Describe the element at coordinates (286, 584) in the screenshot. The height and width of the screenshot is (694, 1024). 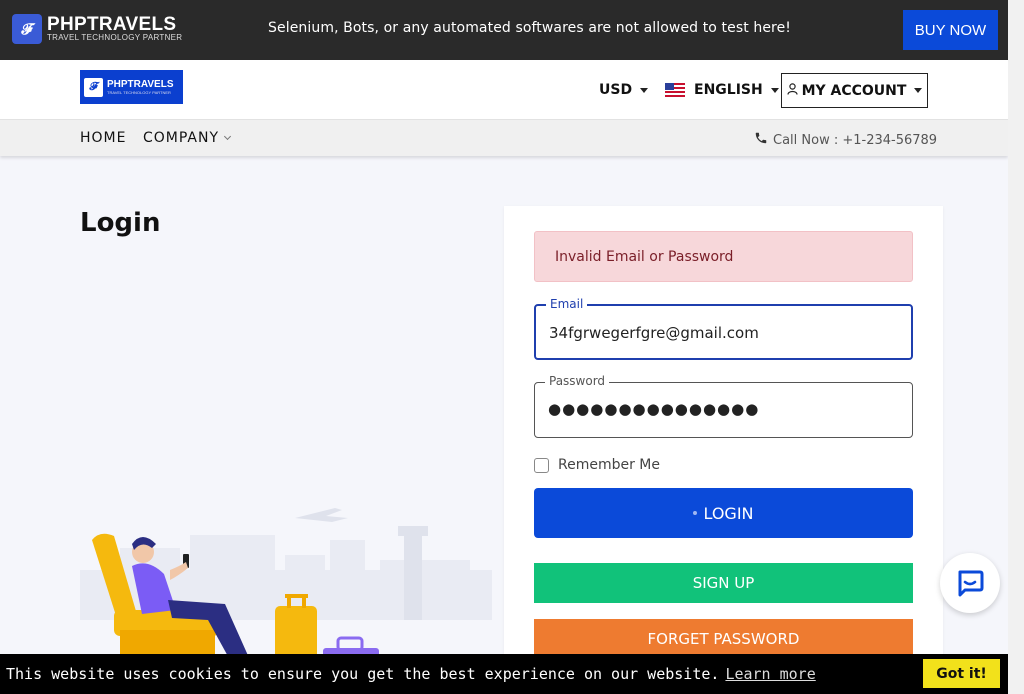
I see `travel-illustration` at that location.